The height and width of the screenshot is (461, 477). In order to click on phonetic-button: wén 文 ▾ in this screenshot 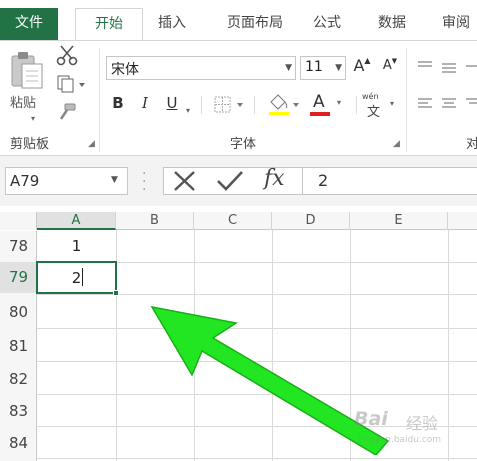, I will do `click(382, 106)`.